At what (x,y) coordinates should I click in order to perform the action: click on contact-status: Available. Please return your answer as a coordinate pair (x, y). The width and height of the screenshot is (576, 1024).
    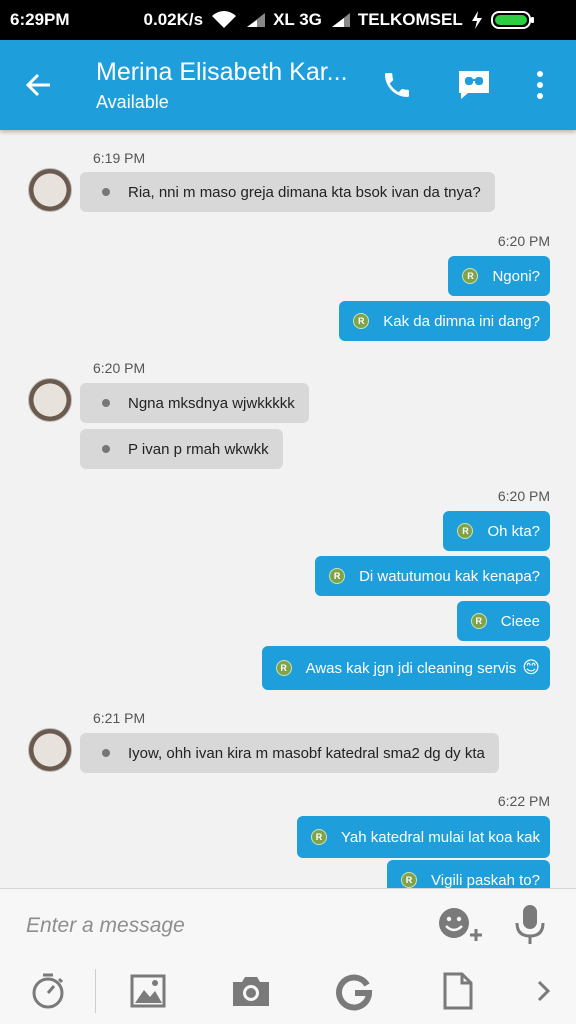
    Looking at the image, I should click on (132, 102).